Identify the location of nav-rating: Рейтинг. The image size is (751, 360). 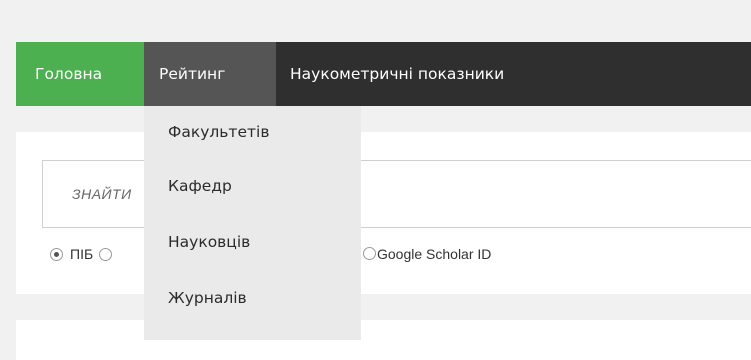
(210, 74).